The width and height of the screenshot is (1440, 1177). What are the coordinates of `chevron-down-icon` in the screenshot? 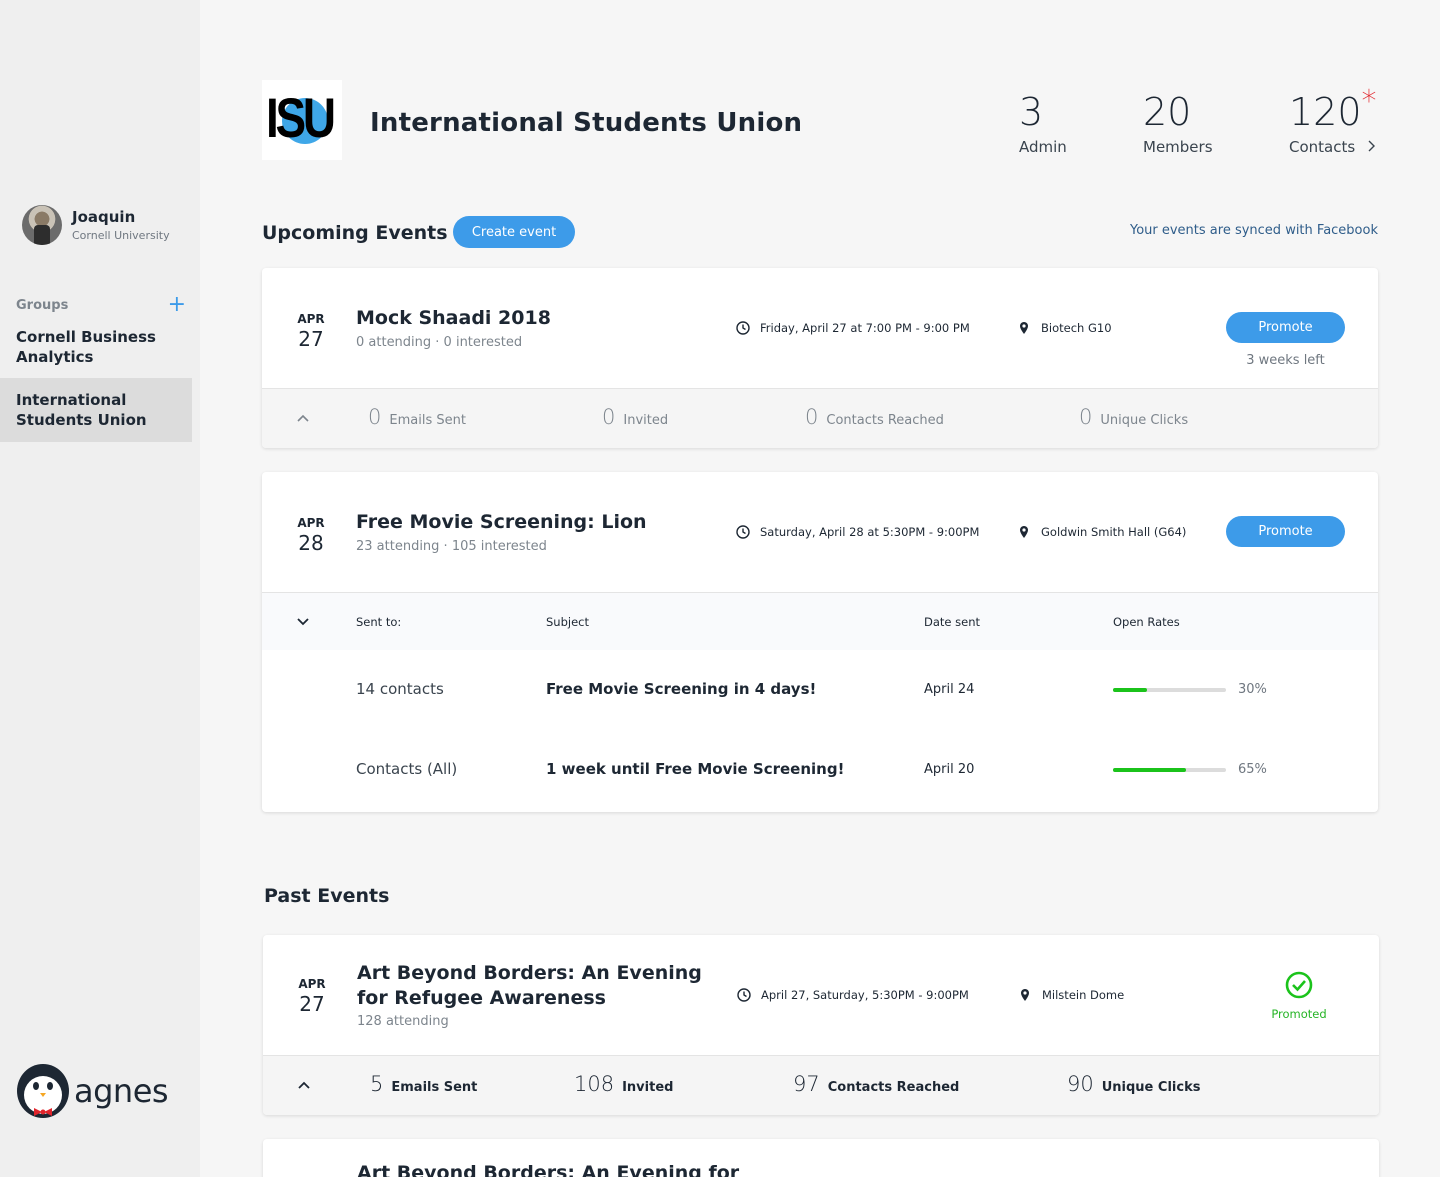 It's located at (303, 622).